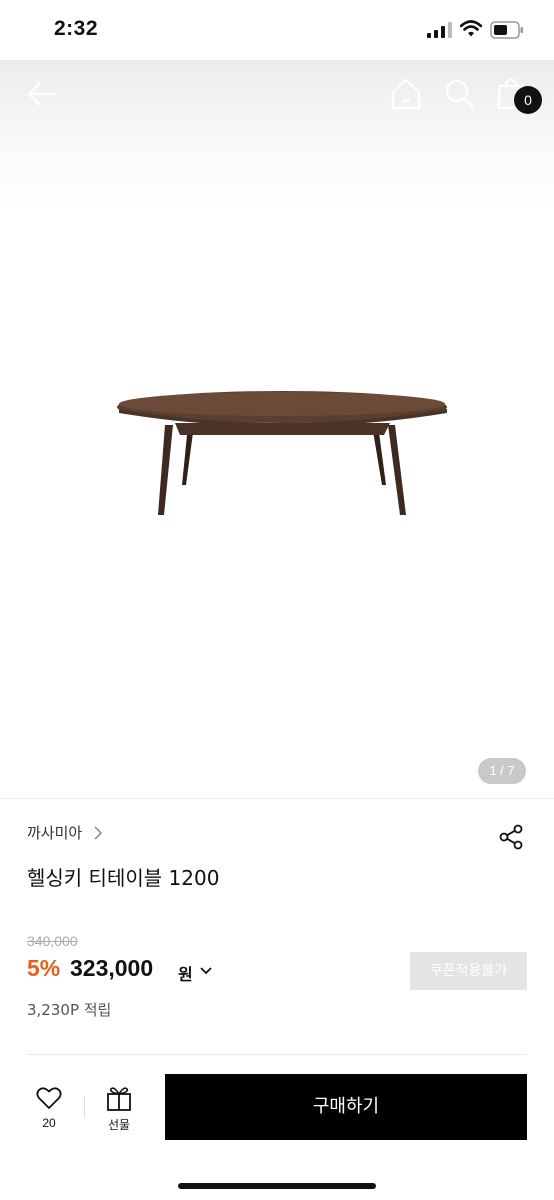  Describe the element at coordinates (54, 832) in the screenshot. I see `brand-link: 까사미아` at that location.